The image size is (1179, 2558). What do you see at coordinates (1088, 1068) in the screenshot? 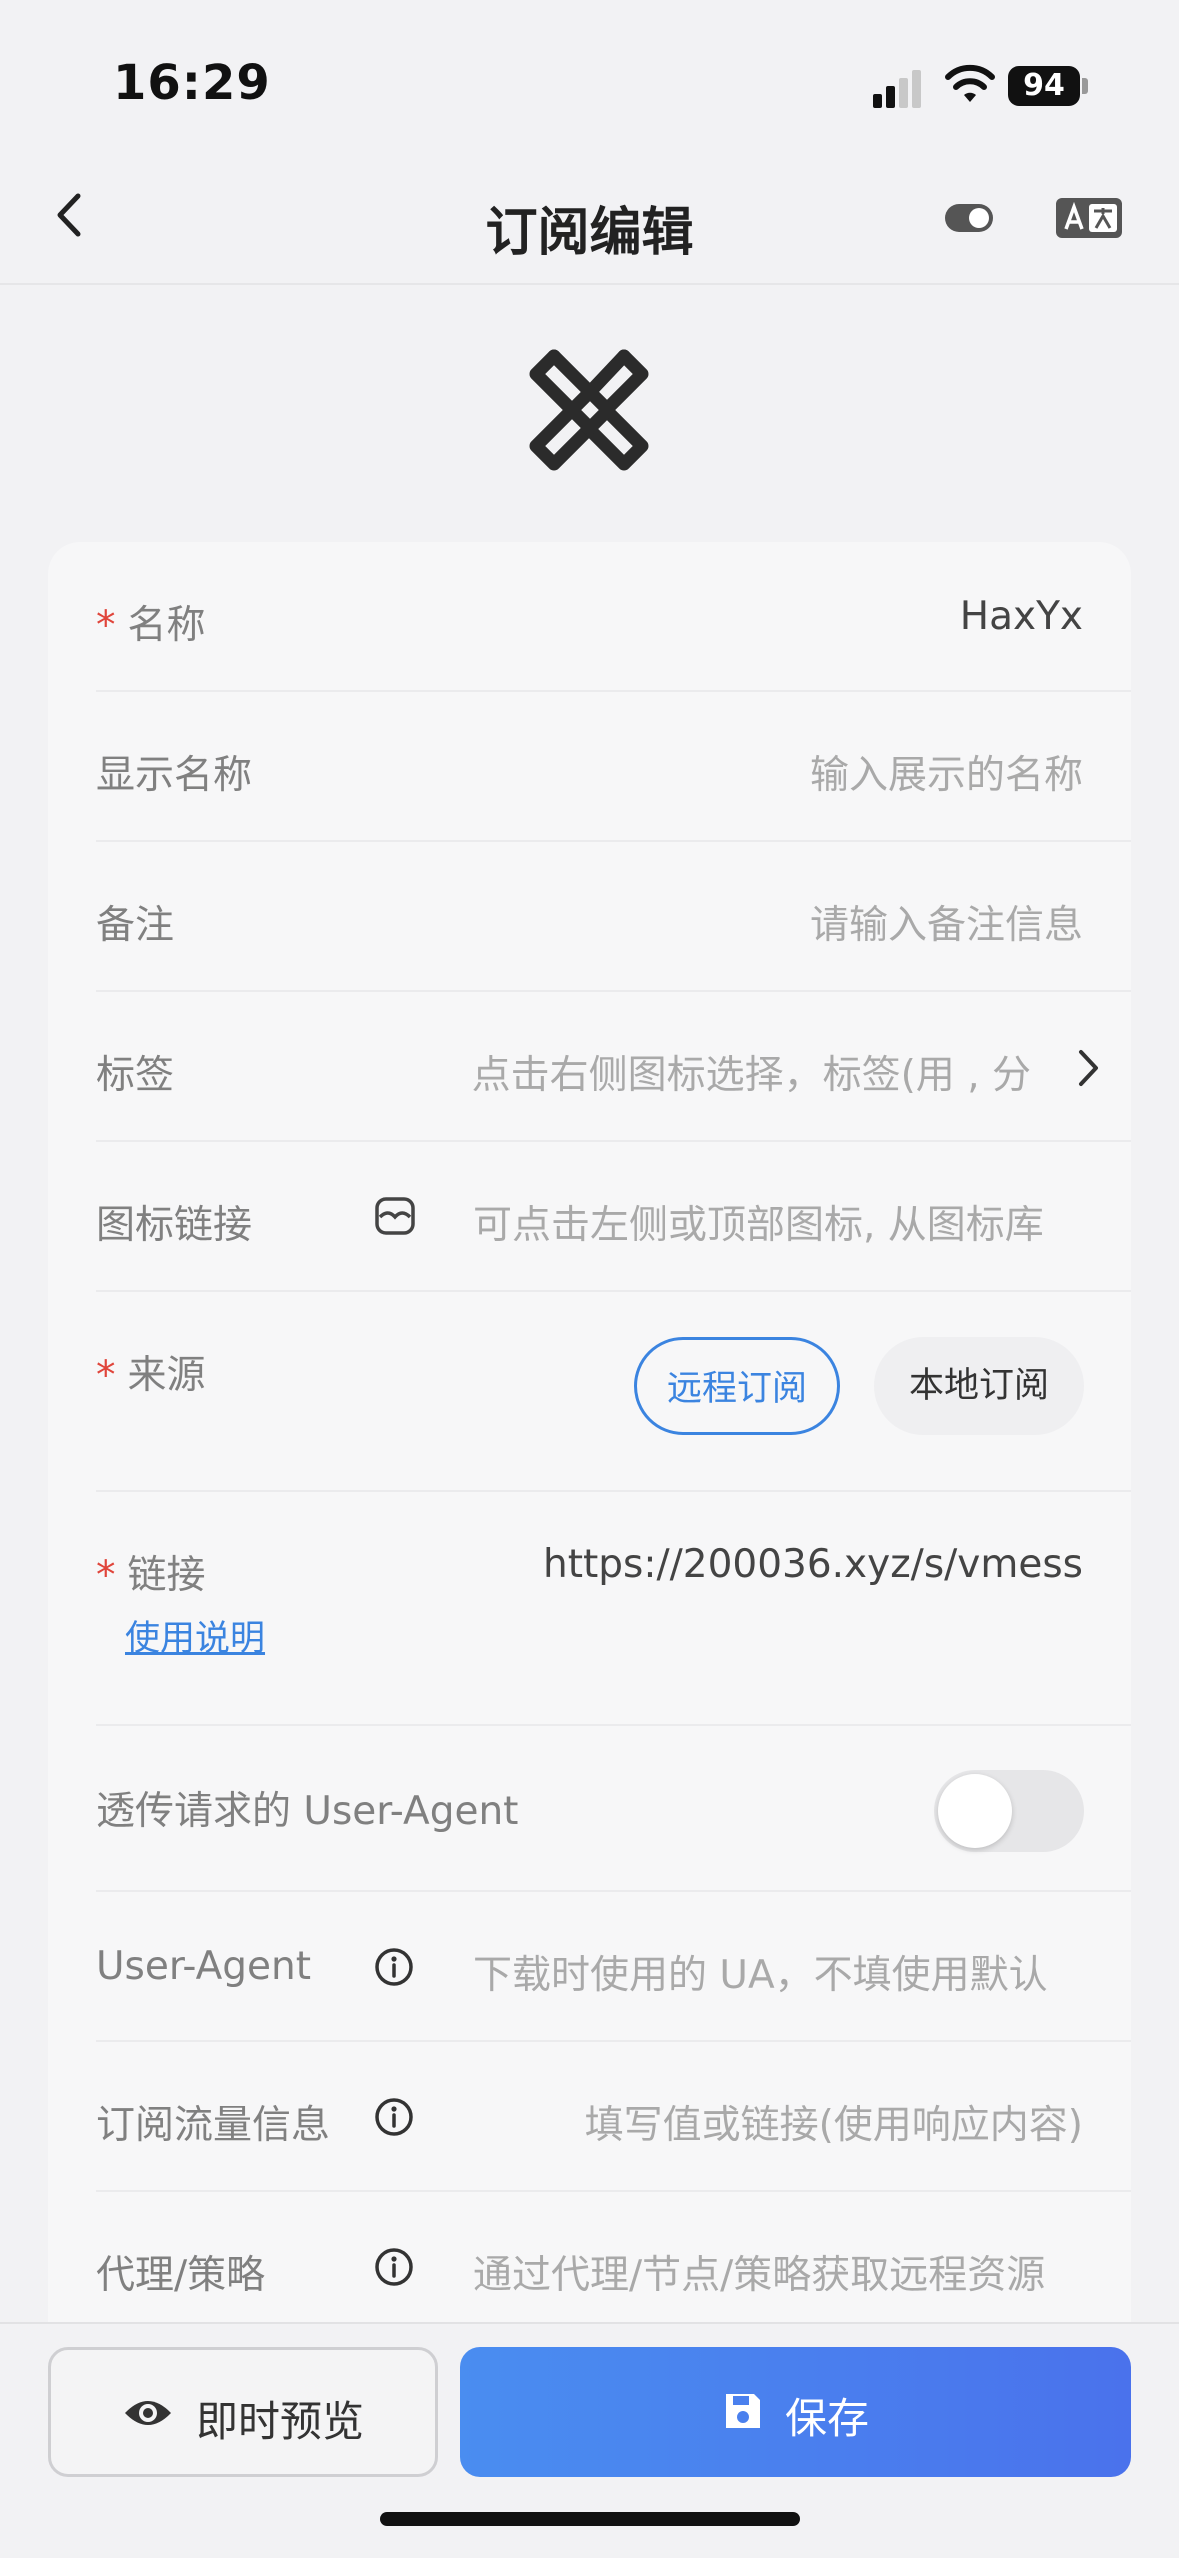
I see `chevron-right-icon` at bounding box center [1088, 1068].